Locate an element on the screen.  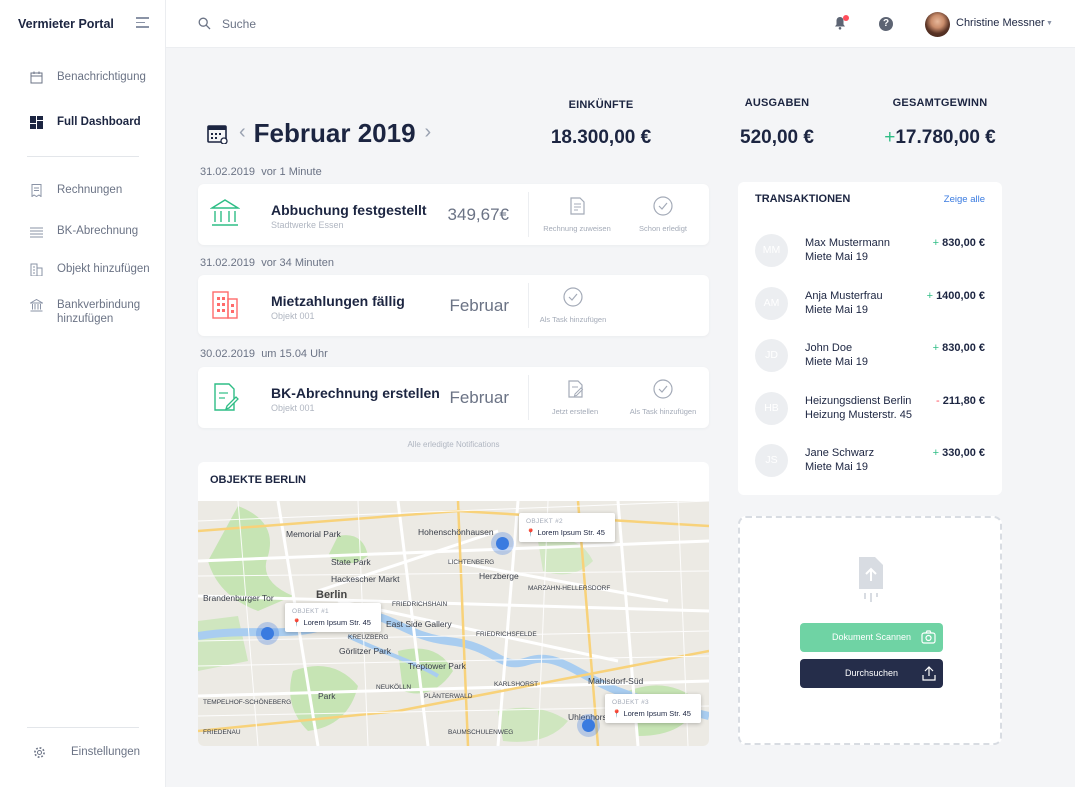
scan-document-button: Dokument Scannen is located at coordinates (871, 637).